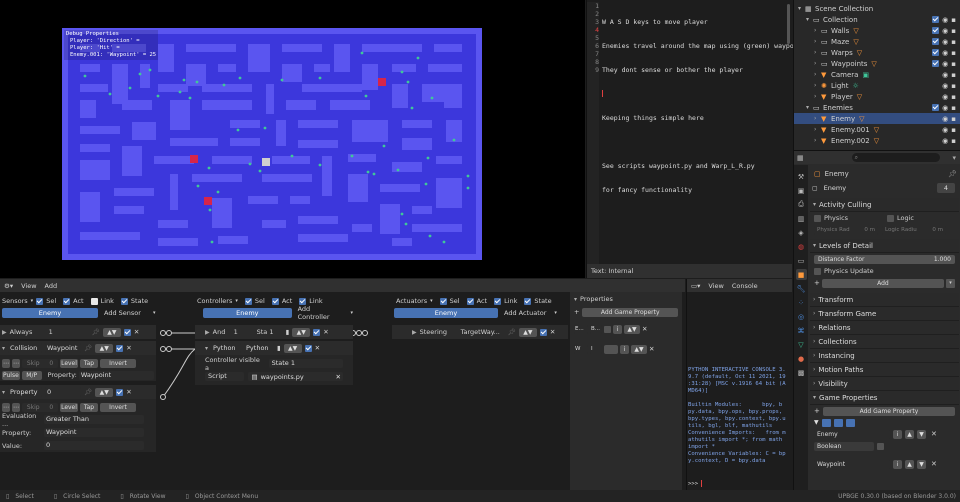  Describe the element at coordinates (877, 52) in the screenshot. I see `outliner-item: › ▭ Warps ▽ ◉ ▪` at that location.